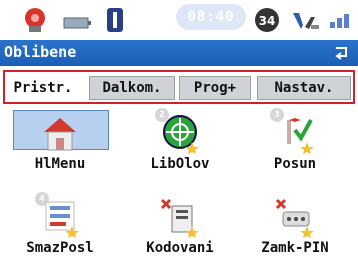 This screenshot has height=266, width=358. What do you see at coordinates (180, 164) in the screenshot?
I see `grid-item-label: LibOlov` at bounding box center [180, 164].